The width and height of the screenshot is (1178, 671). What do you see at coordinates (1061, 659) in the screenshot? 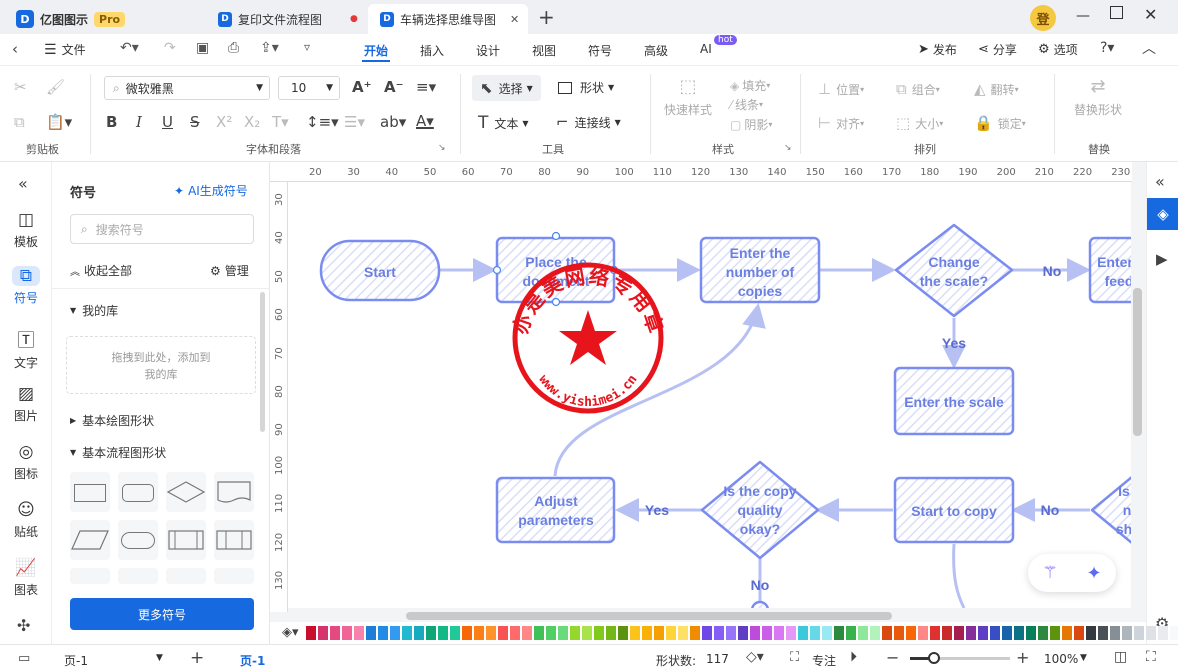
I see `zoom-level: 100%` at bounding box center [1061, 659].